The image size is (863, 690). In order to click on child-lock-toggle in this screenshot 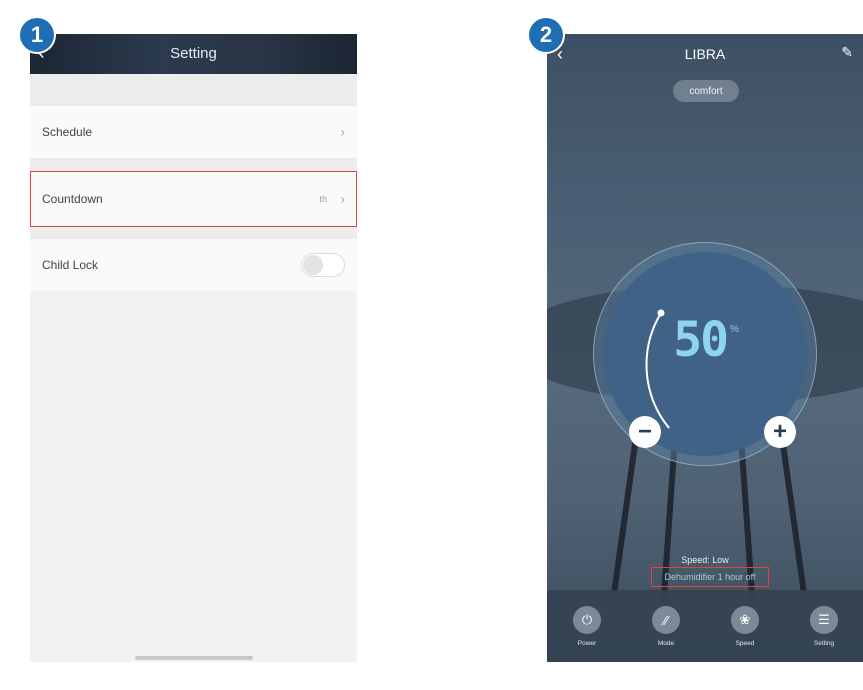, I will do `click(323, 265)`.